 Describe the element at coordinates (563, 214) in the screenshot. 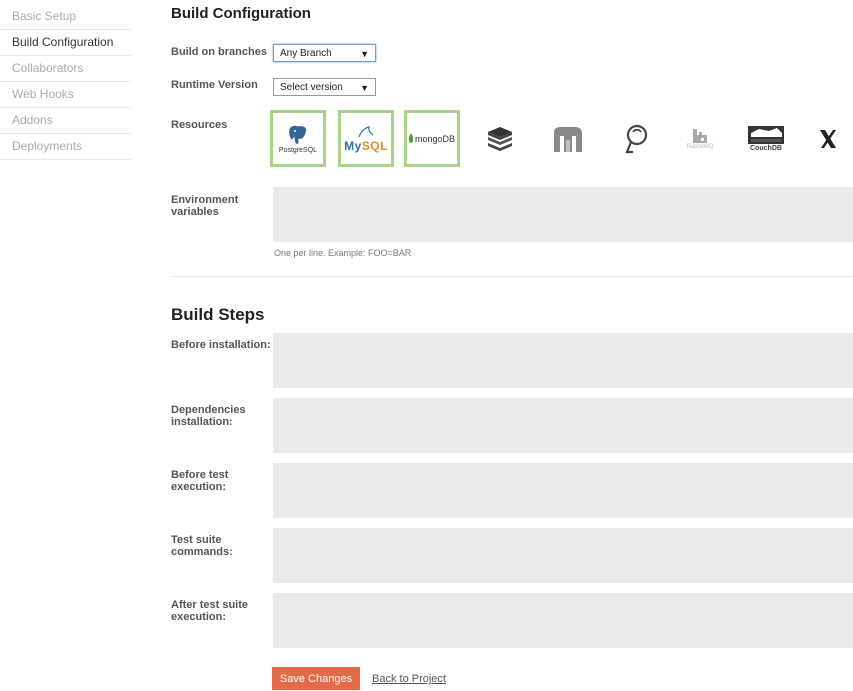

I see `environment-variables-textarea` at that location.